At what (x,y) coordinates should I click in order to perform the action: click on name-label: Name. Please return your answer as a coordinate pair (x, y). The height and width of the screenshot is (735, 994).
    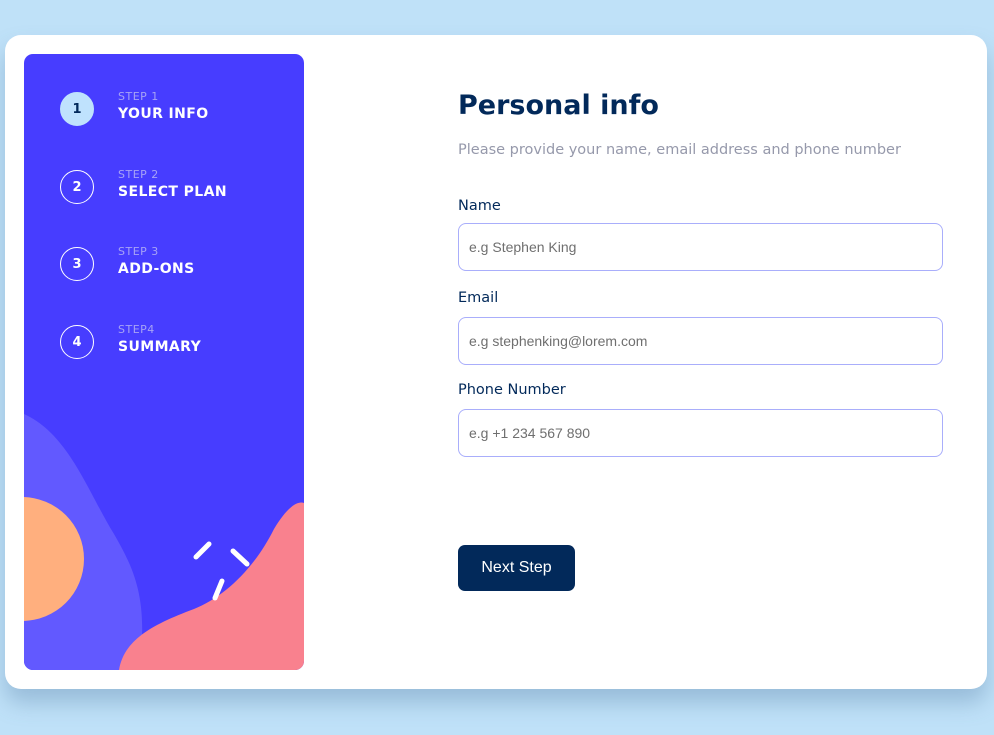
    Looking at the image, I should click on (479, 206).